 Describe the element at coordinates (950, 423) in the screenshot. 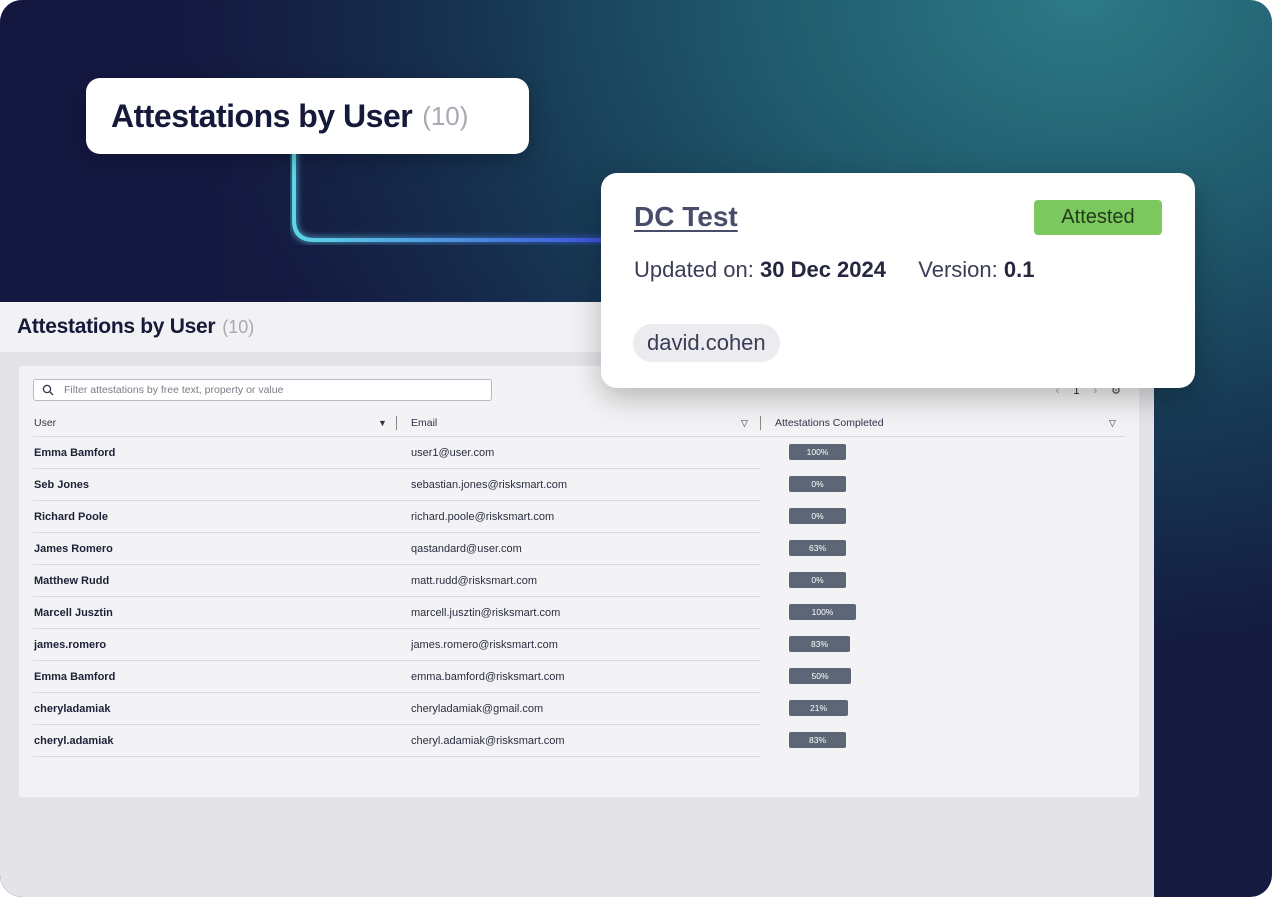

I see `column-header-completed: Attestations Completed ▽` at that location.